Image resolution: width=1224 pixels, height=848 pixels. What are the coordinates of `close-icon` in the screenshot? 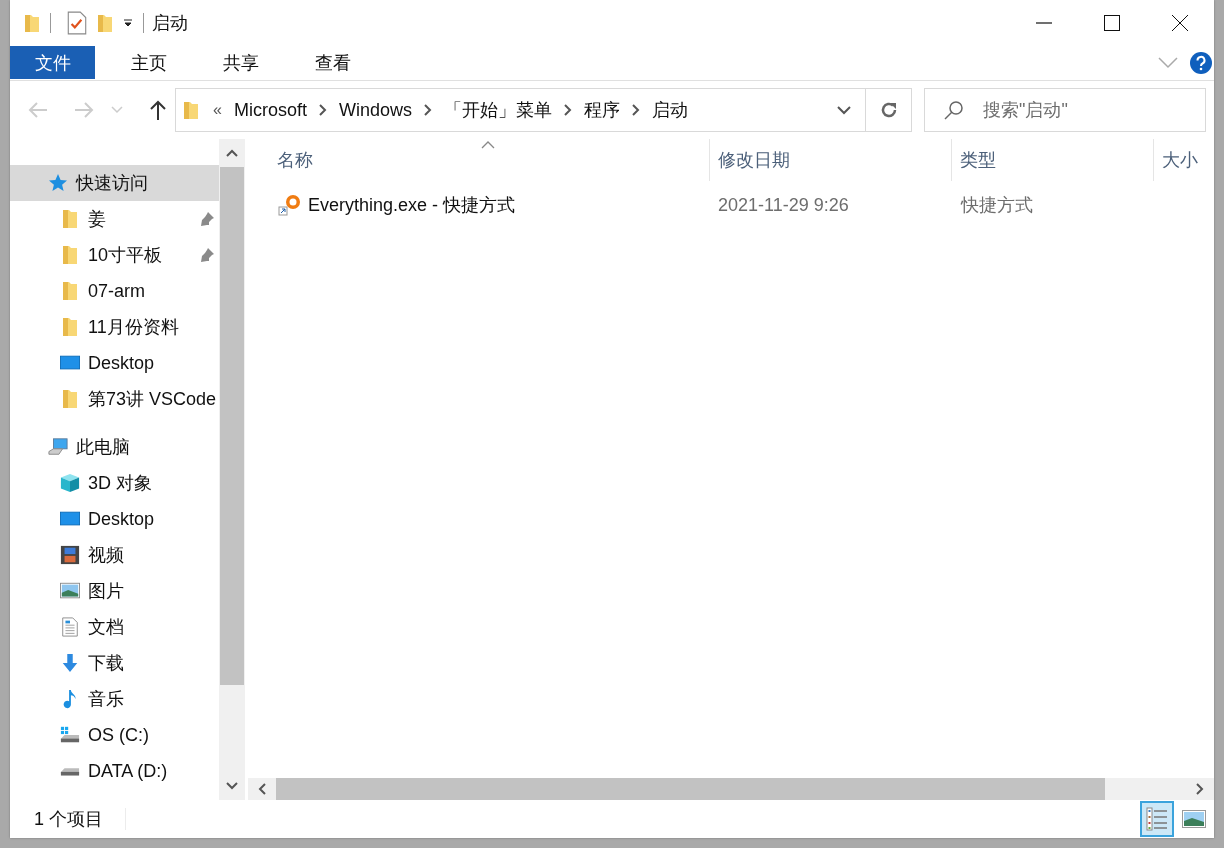 It's located at (1180, 22).